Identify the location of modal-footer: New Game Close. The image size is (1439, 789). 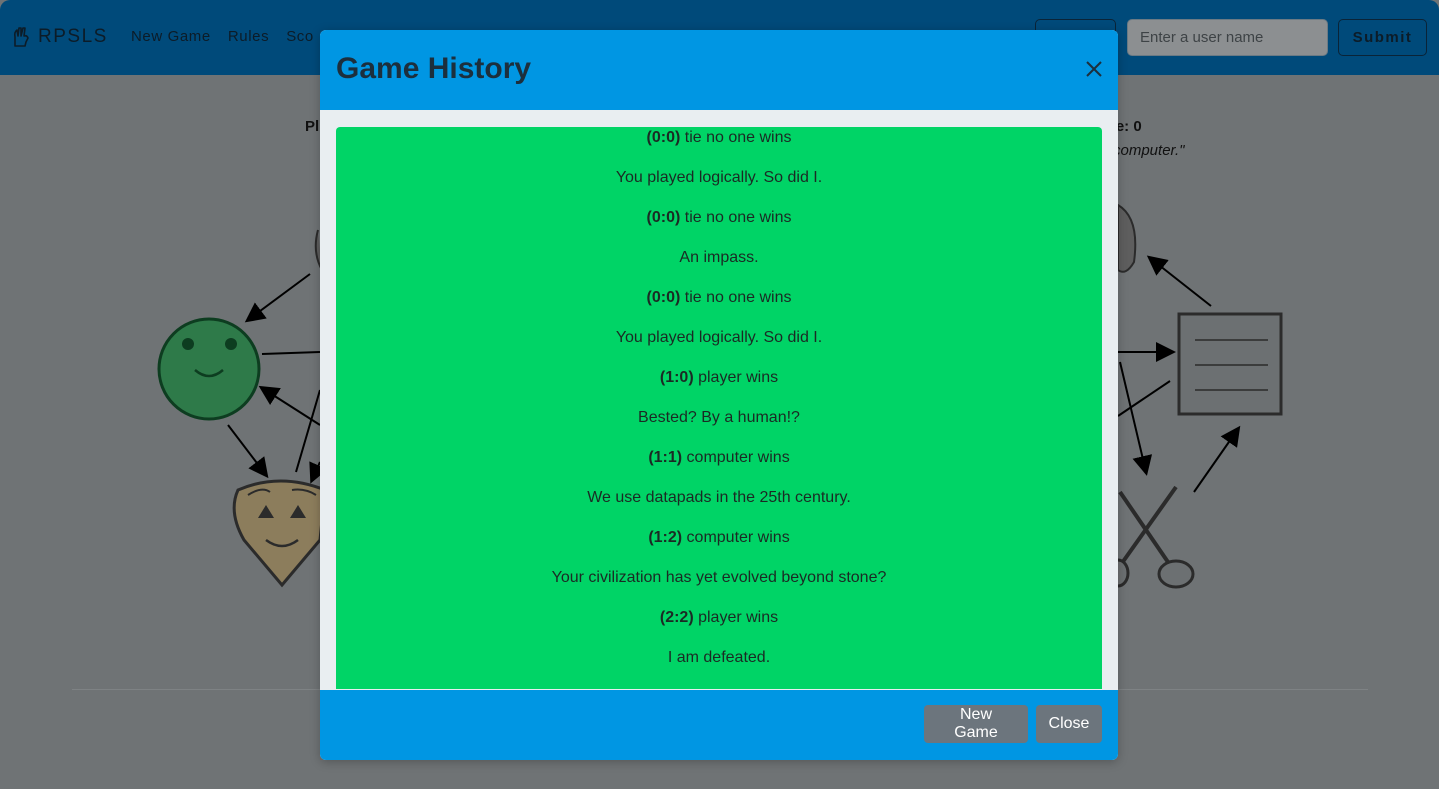
(719, 725).